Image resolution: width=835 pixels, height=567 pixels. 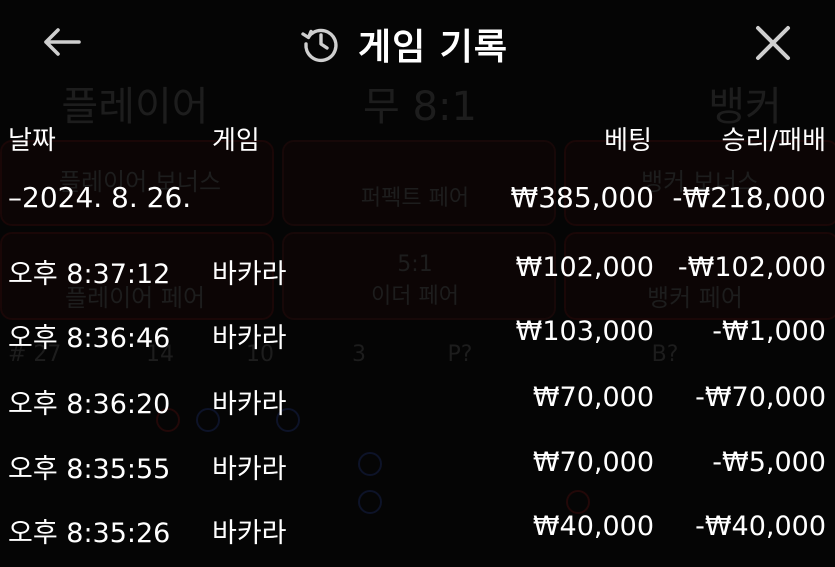 I want to click on column-header-result: 승리/패배, so click(x=773, y=141).